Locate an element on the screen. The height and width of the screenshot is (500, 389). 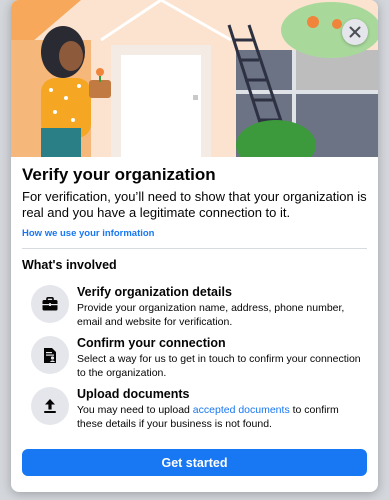
get-started-button: Get started is located at coordinates (194, 462).